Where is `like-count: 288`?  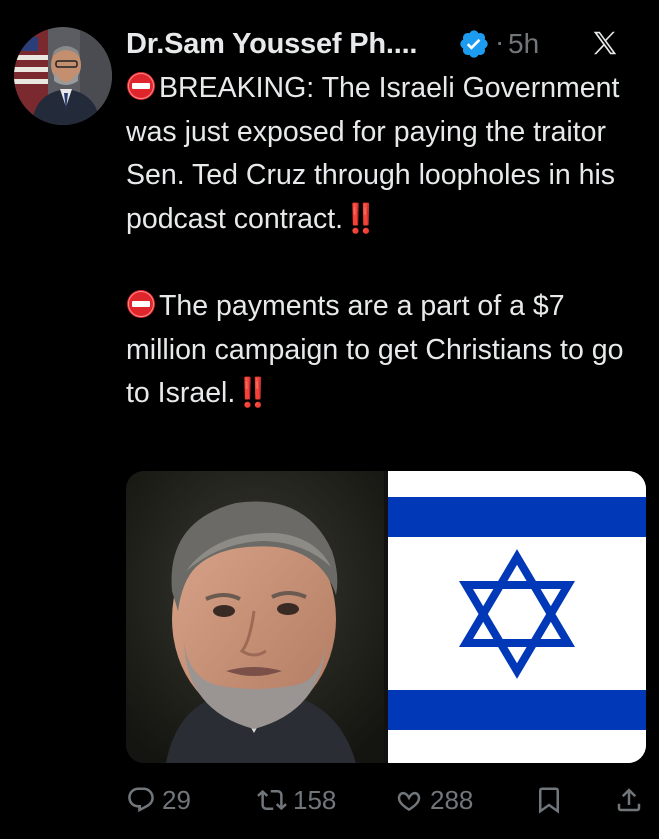 like-count: 288 is located at coordinates (452, 799).